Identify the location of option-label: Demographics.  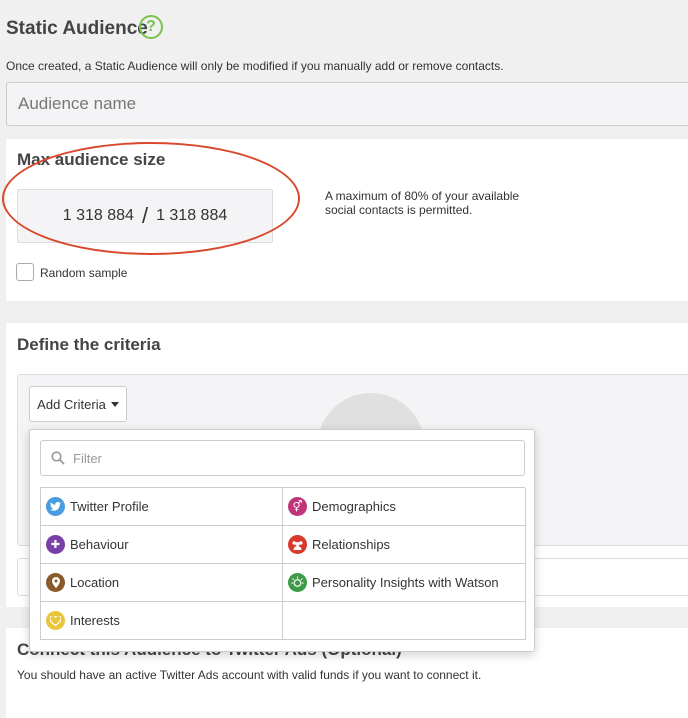
(354, 506).